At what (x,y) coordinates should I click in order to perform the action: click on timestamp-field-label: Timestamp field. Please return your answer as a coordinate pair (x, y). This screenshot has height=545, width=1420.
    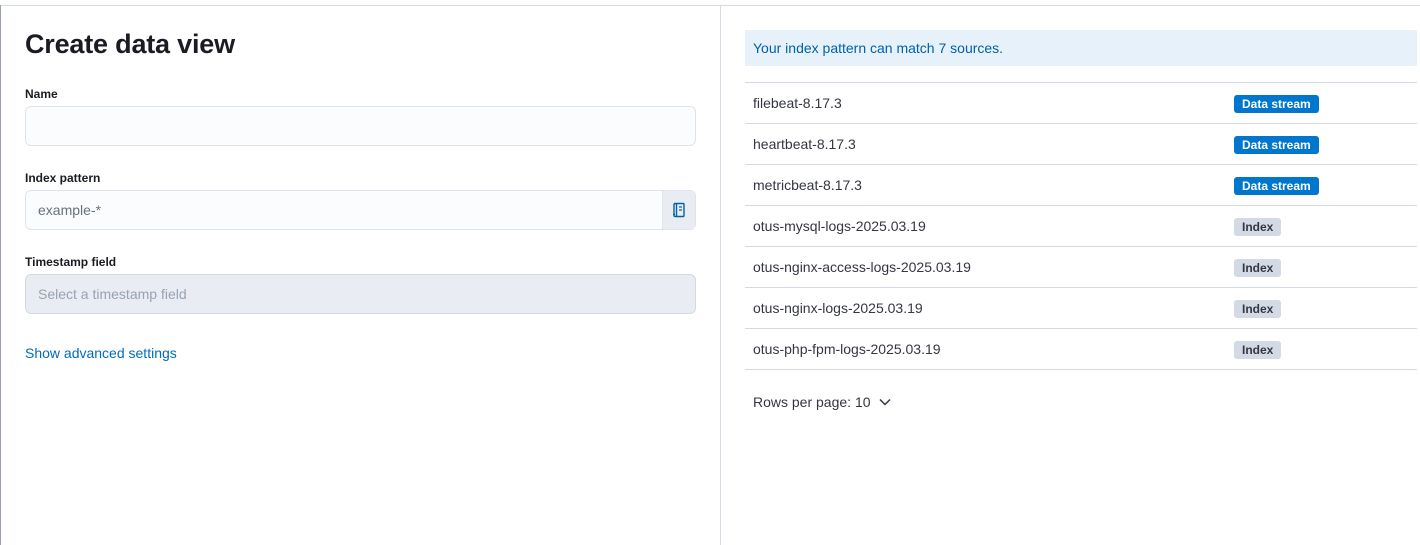
    Looking at the image, I should click on (71, 262).